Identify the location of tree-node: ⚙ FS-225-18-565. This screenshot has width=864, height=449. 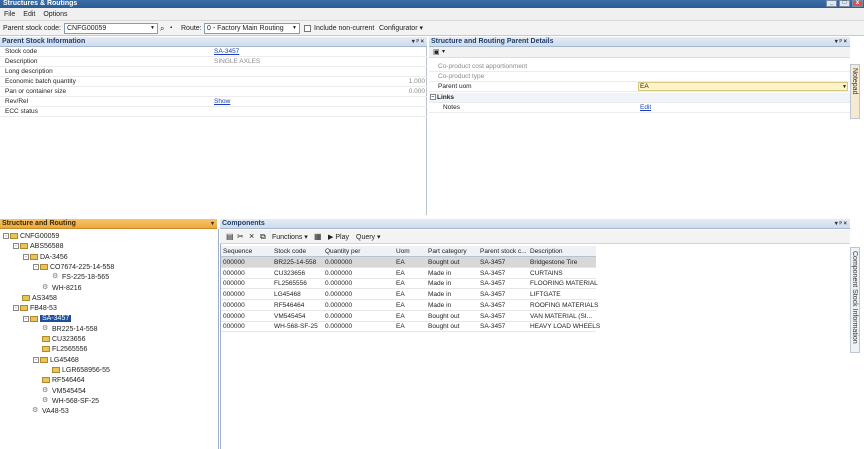
(76, 278).